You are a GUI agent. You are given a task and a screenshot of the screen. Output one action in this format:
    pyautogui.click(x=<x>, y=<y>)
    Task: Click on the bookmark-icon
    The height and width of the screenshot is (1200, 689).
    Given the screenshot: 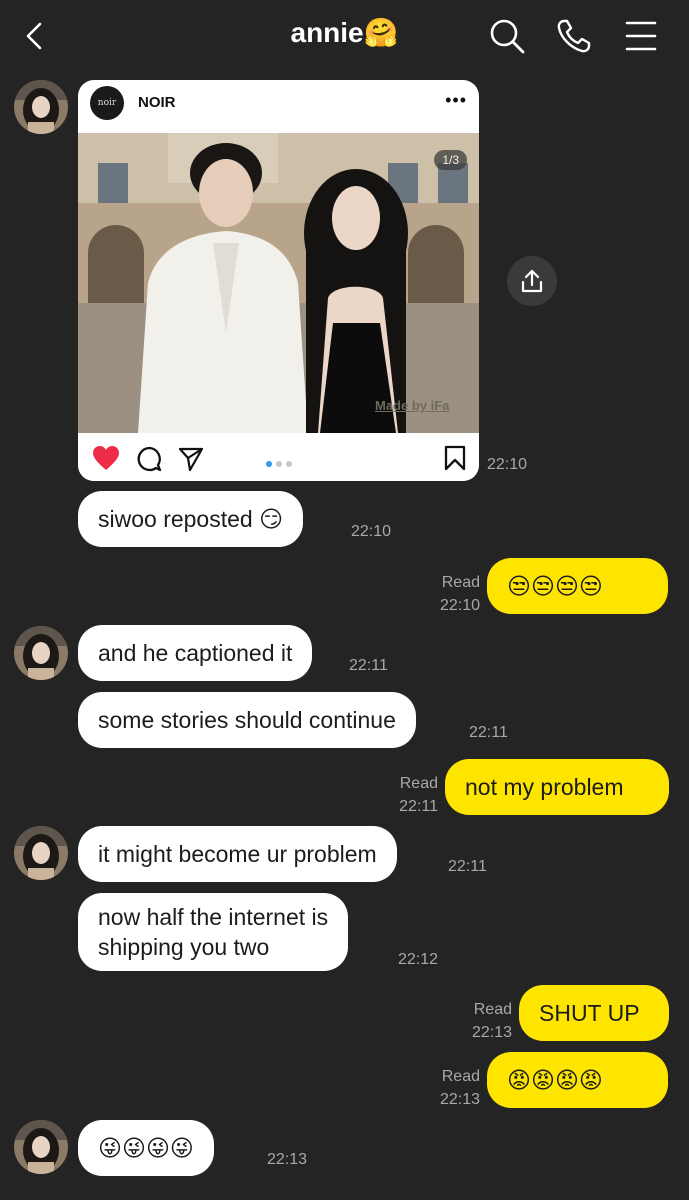 What is the action you would take?
    pyautogui.click(x=455, y=460)
    